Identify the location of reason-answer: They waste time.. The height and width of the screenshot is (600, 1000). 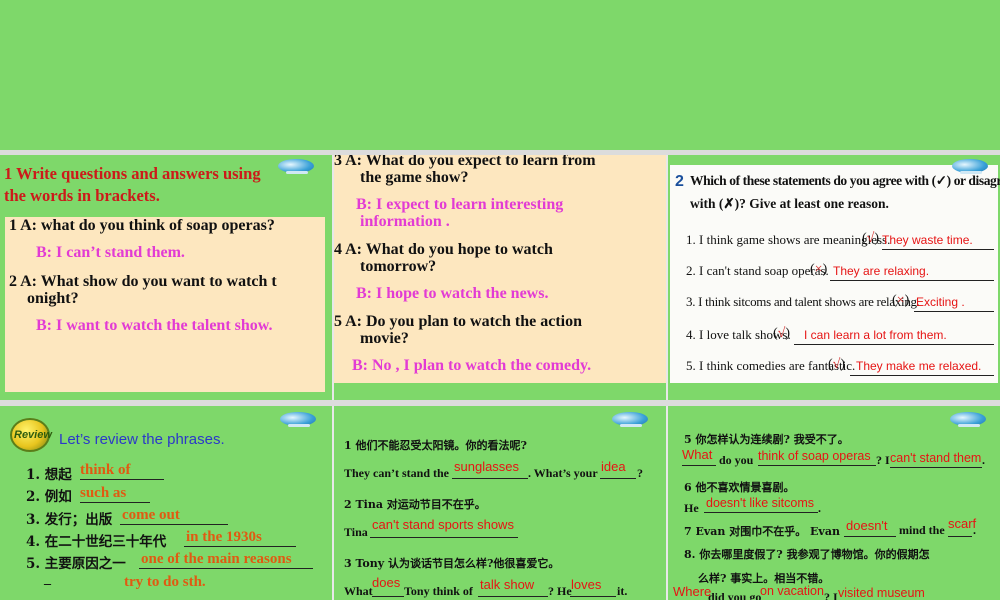
(927, 240).